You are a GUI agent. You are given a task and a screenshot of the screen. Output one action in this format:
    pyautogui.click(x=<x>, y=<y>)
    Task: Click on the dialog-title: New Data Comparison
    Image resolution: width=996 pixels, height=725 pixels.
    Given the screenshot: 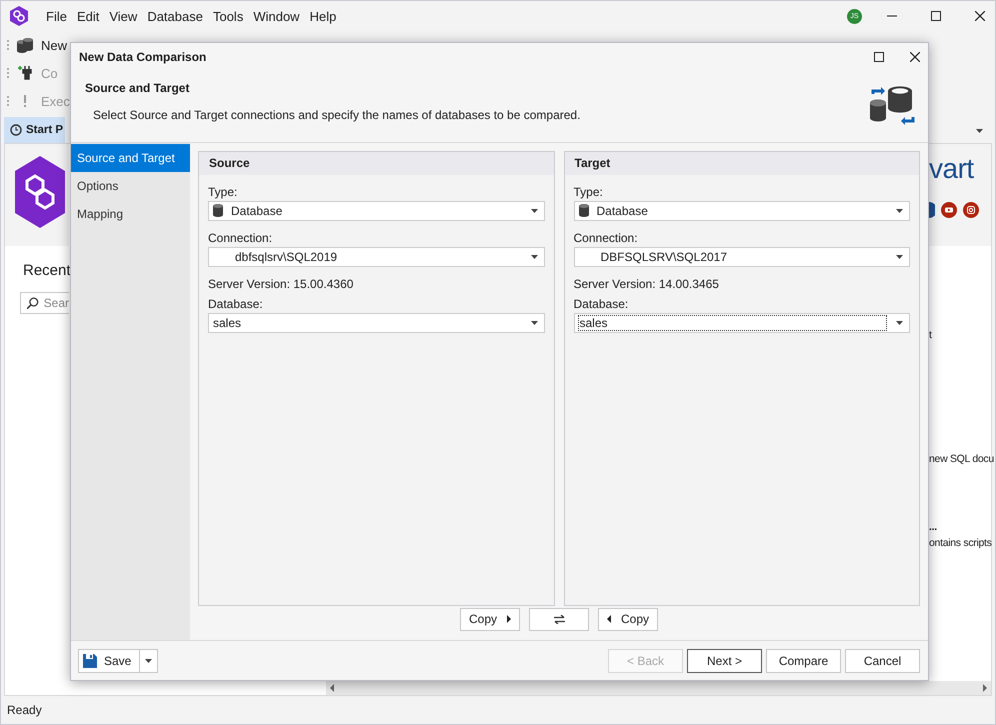 What is the action you would take?
    pyautogui.click(x=143, y=57)
    